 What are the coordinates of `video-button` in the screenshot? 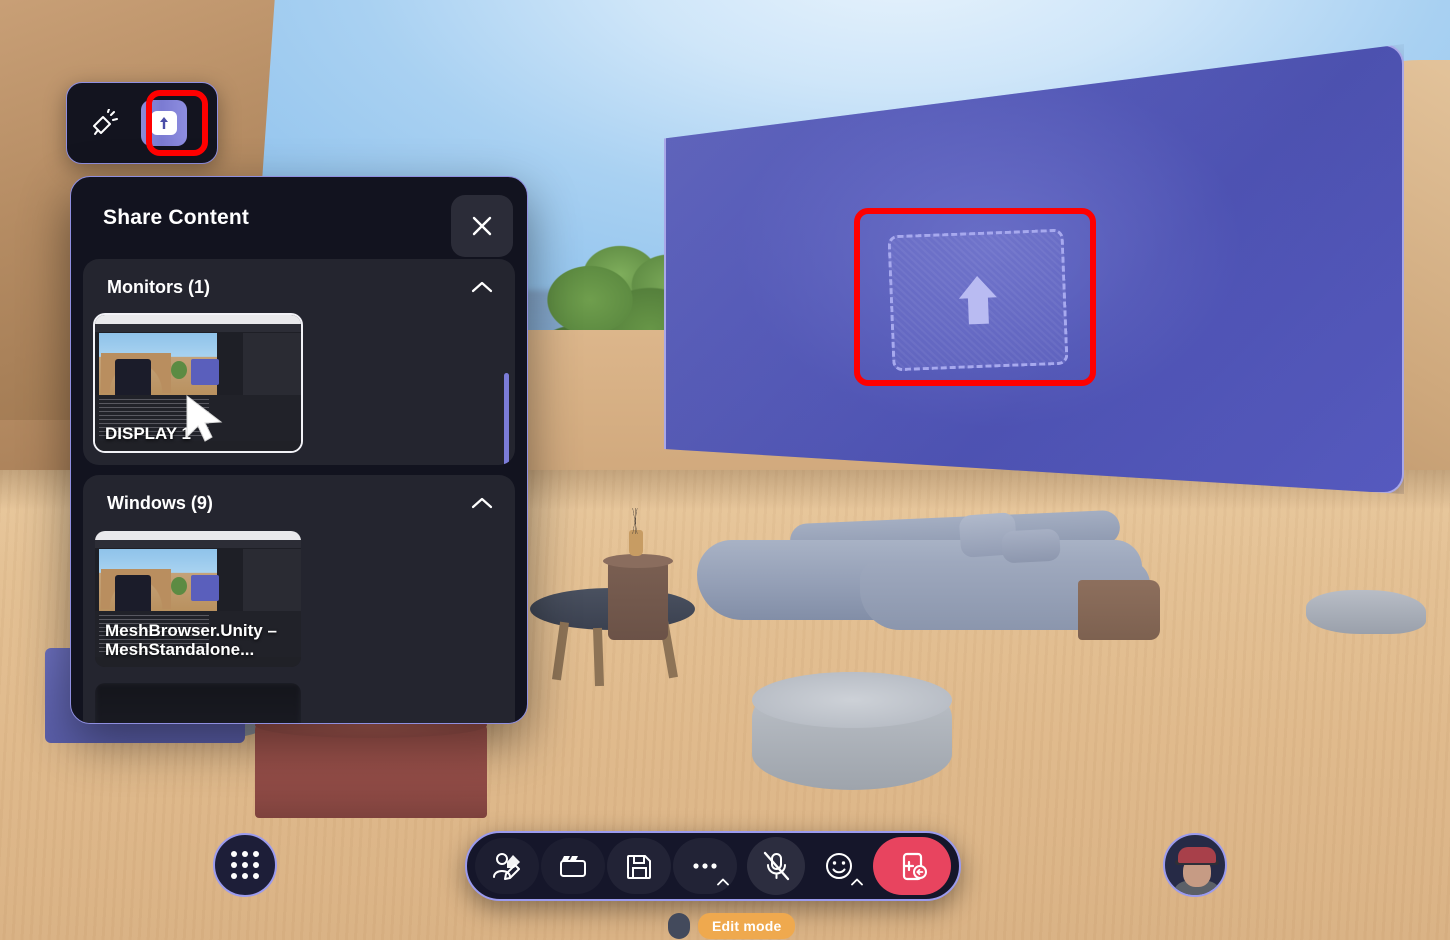 It's located at (573, 866).